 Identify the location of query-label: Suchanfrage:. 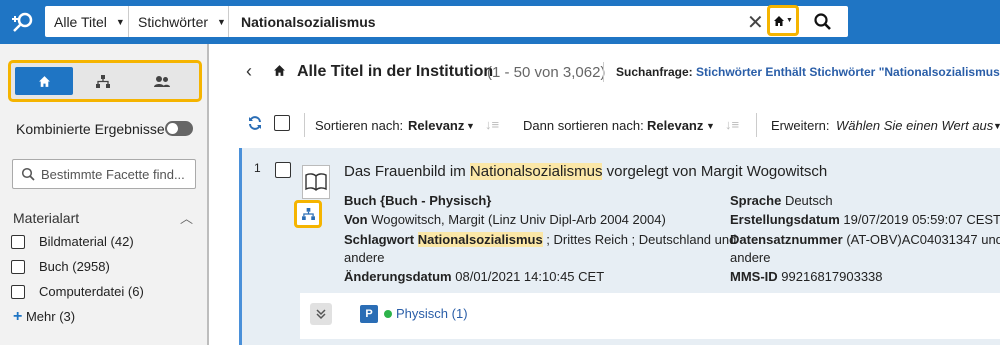
(654, 72).